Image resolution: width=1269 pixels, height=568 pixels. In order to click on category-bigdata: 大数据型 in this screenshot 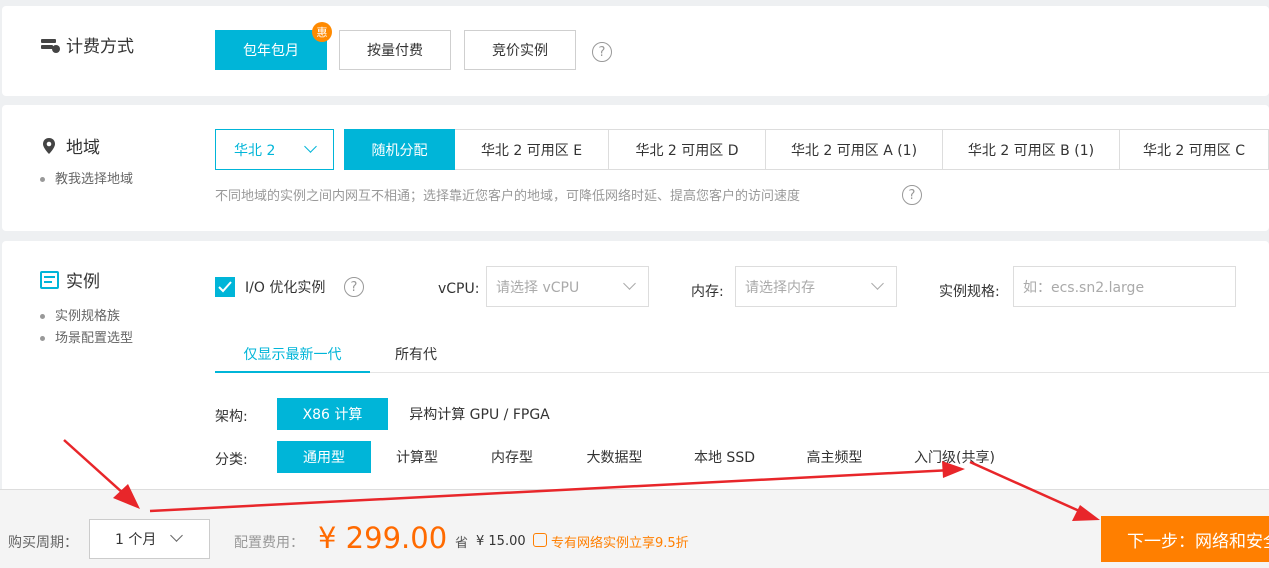, I will do `click(614, 457)`.